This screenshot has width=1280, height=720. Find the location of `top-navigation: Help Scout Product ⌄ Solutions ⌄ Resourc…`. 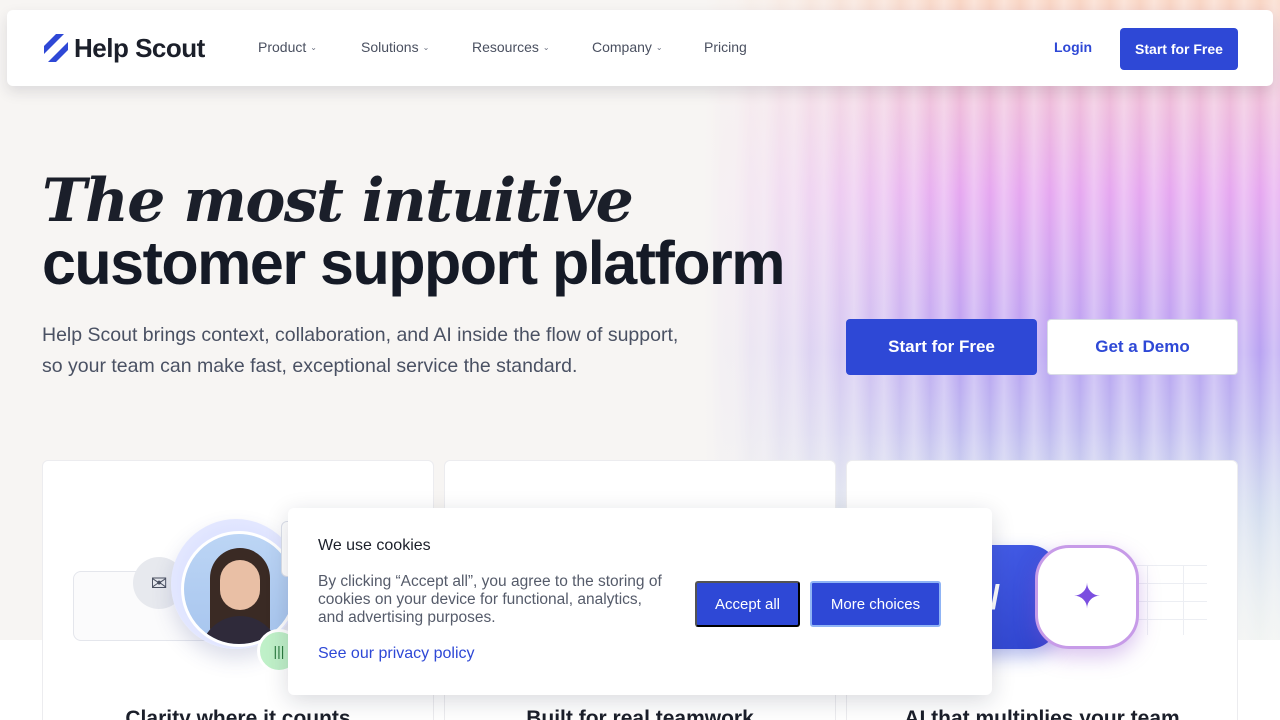

top-navigation: Help Scout Product ⌄ Solutions ⌄ Resourc… is located at coordinates (640, 48).